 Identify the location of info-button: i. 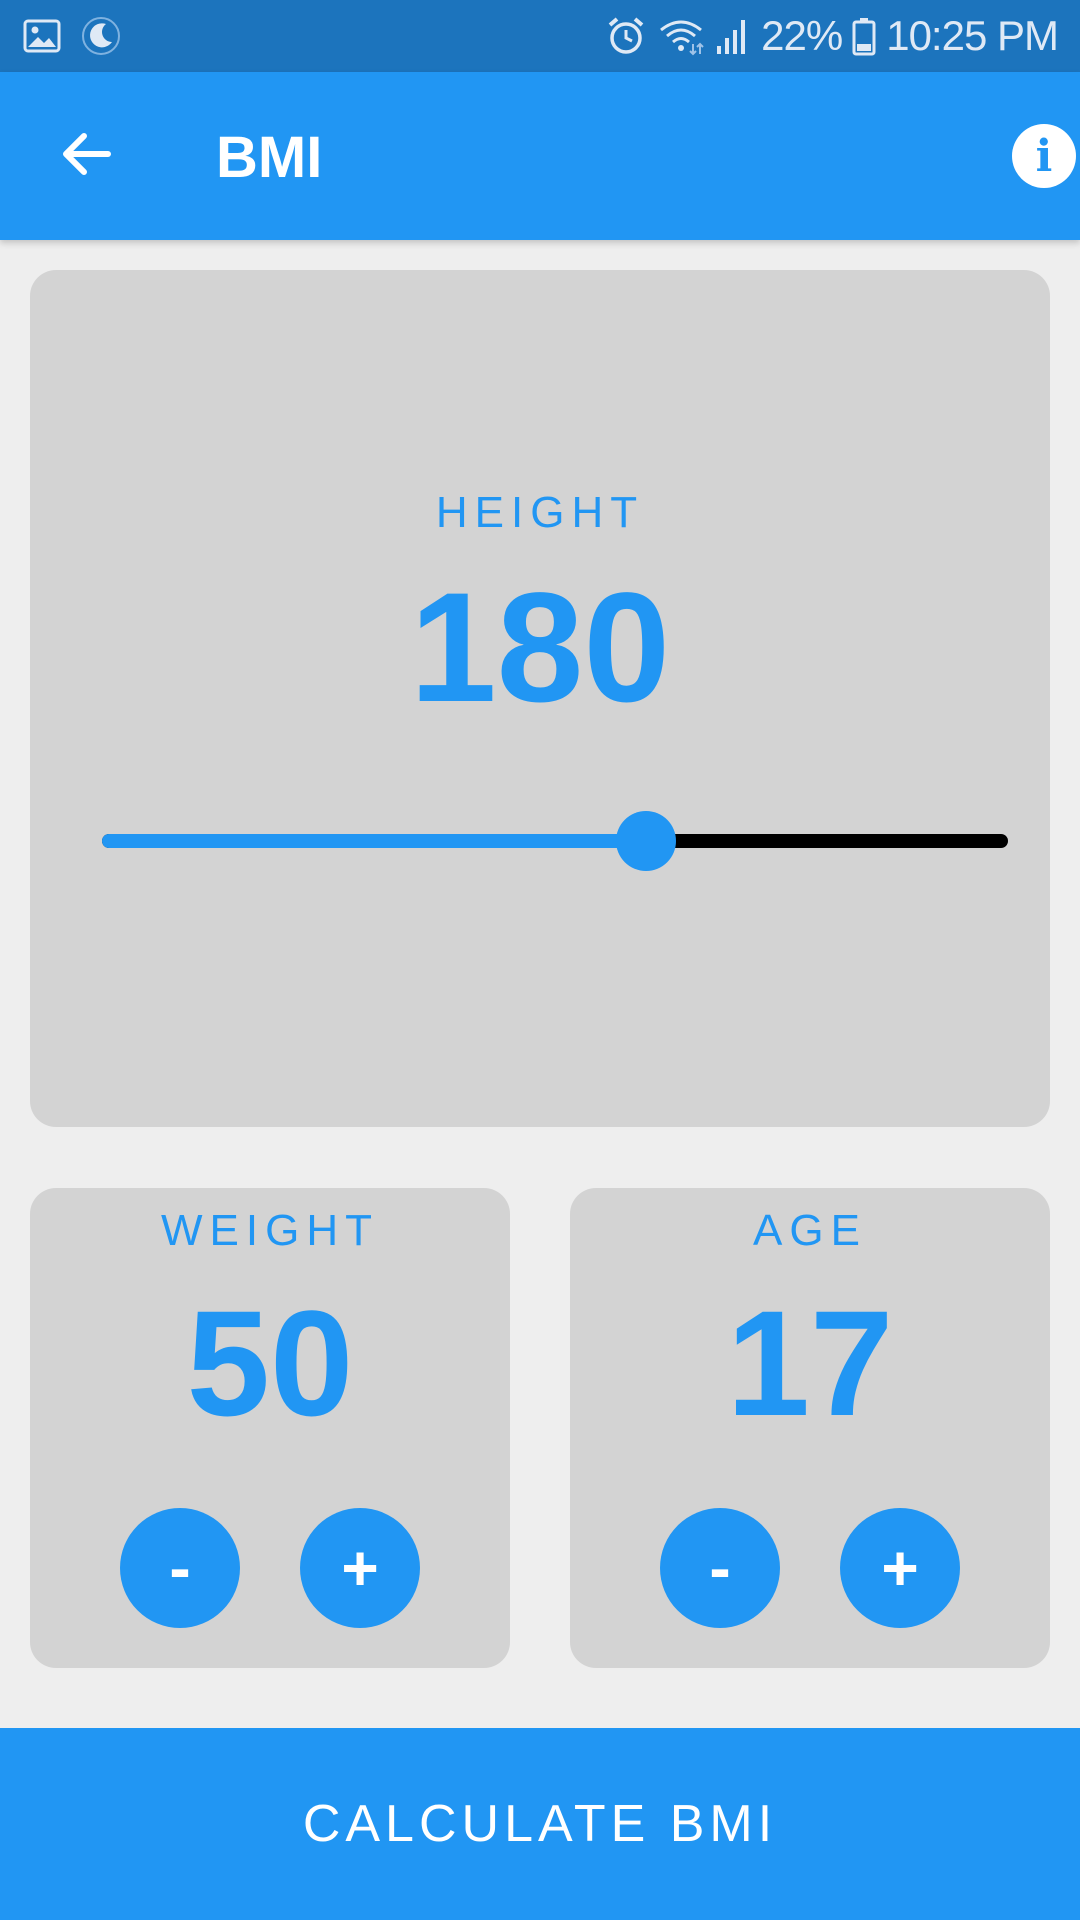
(1044, 156).